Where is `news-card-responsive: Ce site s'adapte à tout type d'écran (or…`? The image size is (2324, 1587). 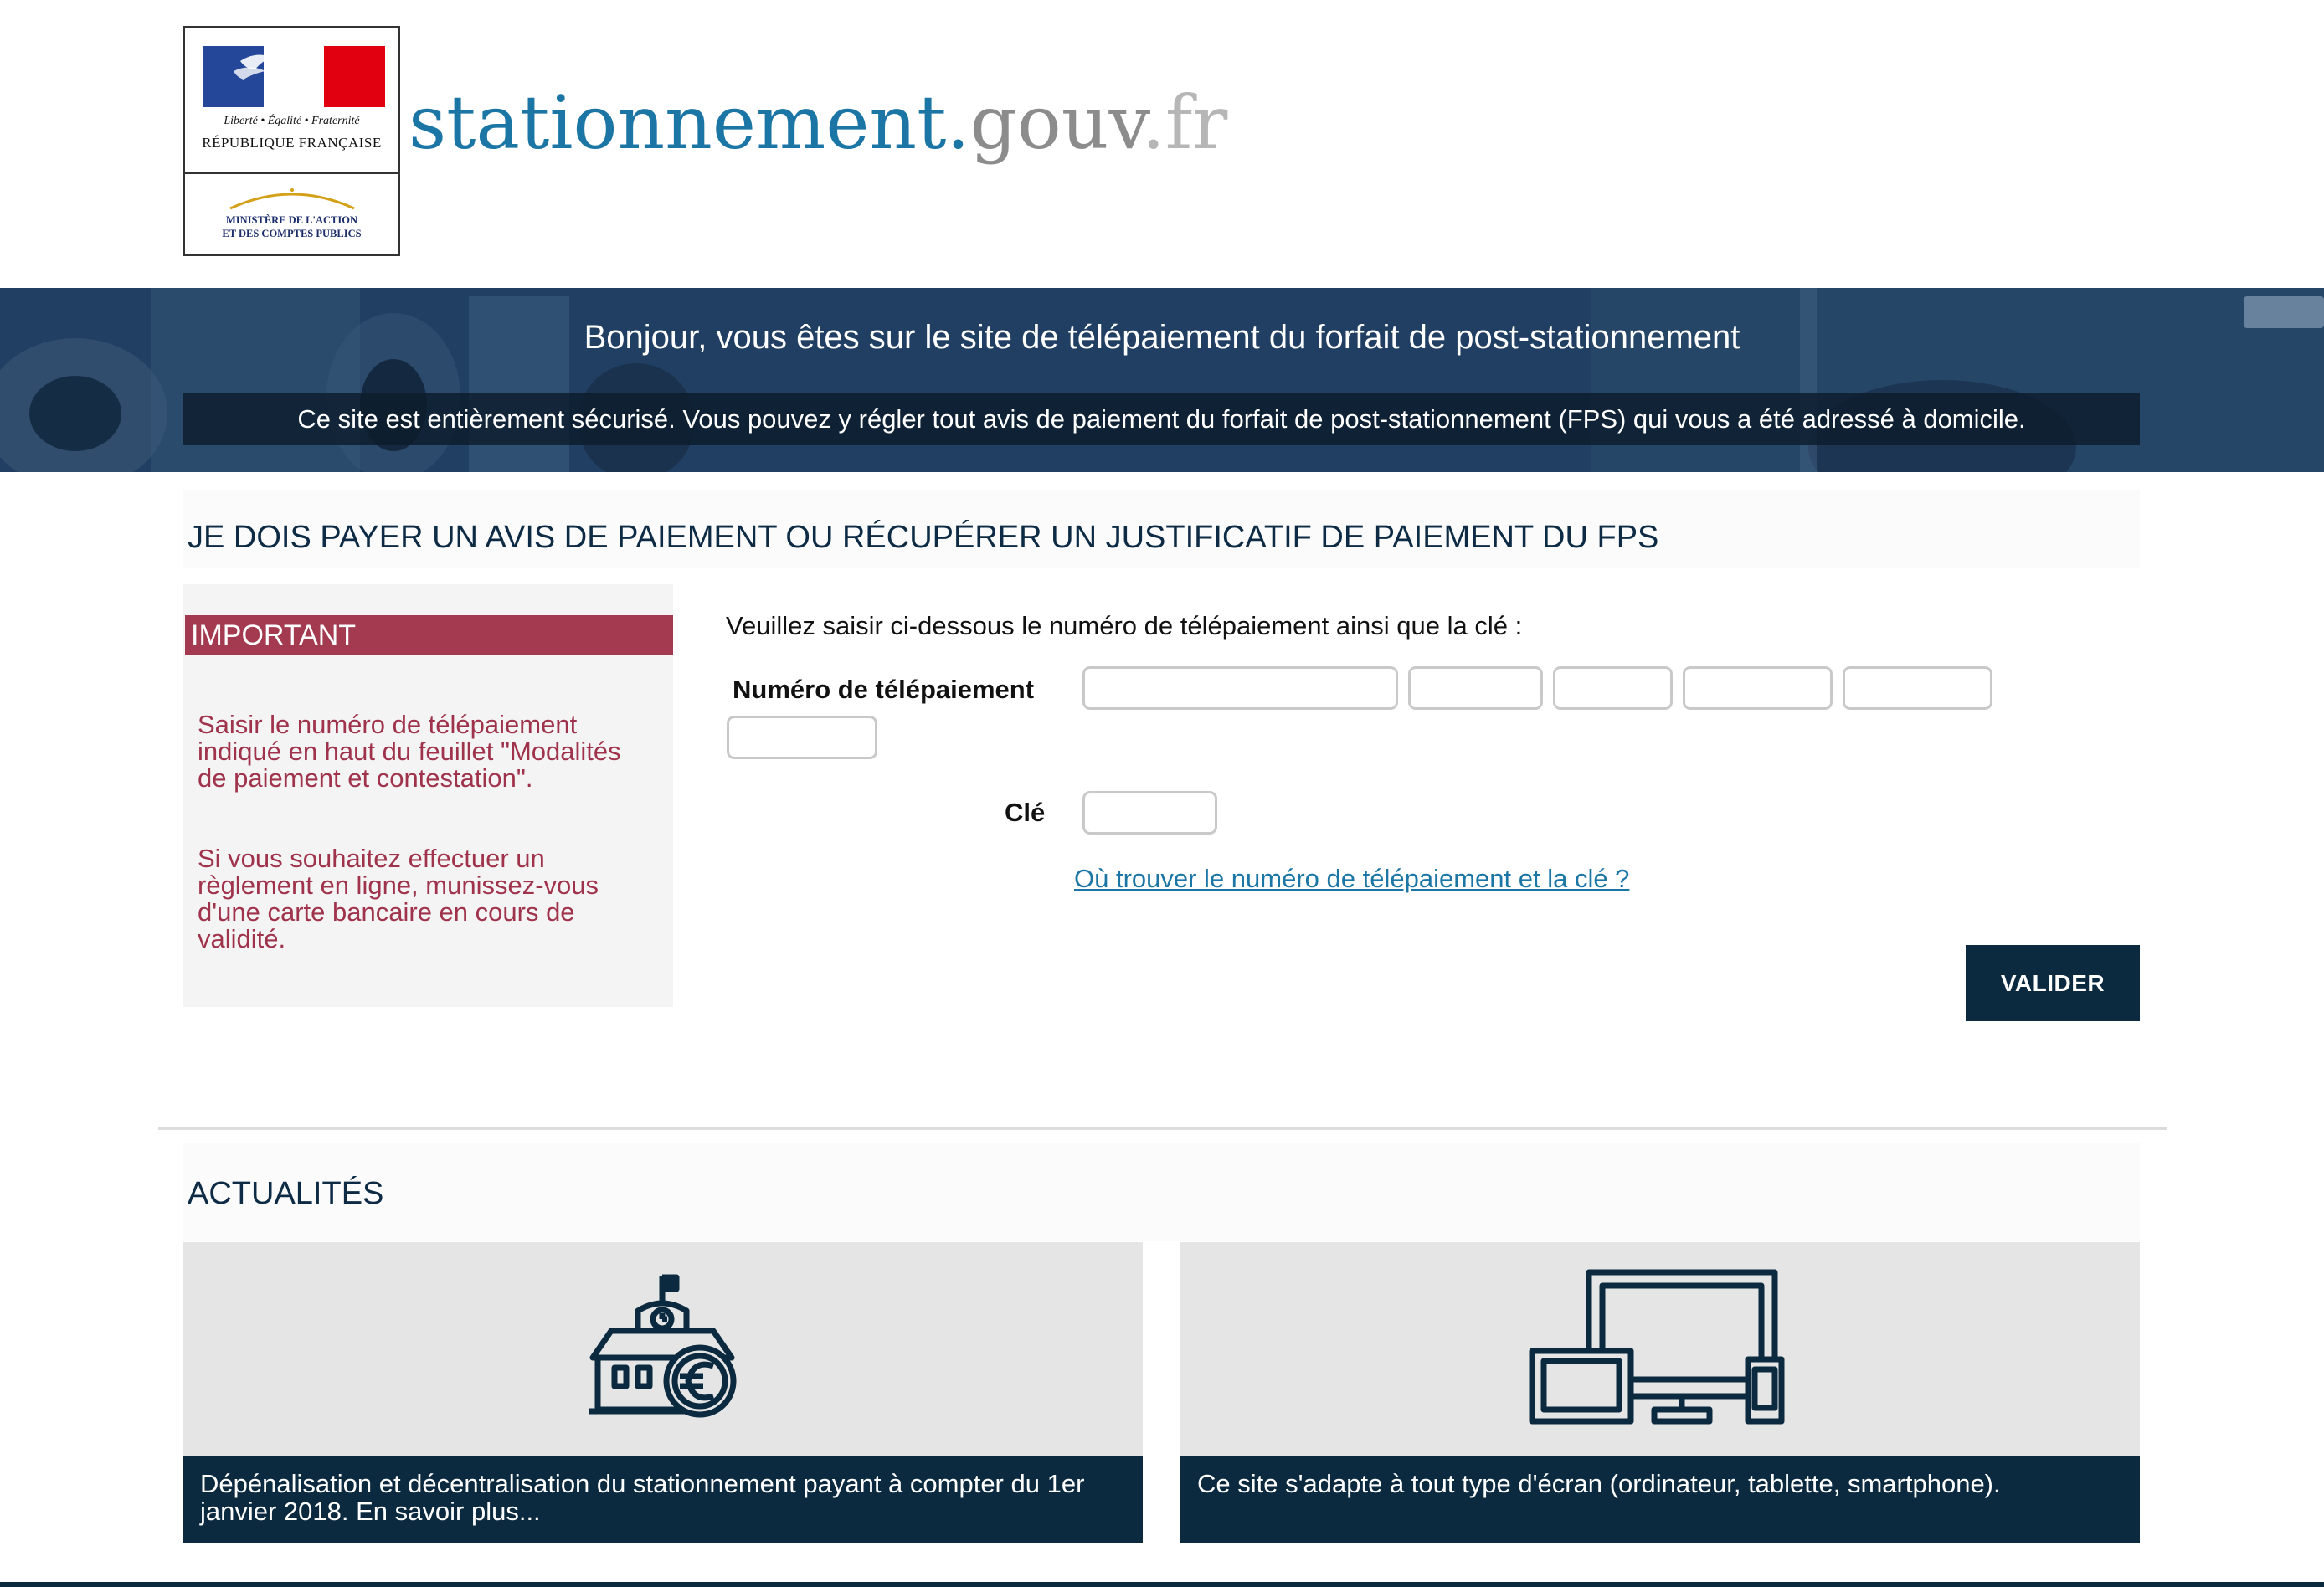
news-card-responsive: Ce site s'adapte à tout type d'écran (or… is located at coordinates (1660, 1393).